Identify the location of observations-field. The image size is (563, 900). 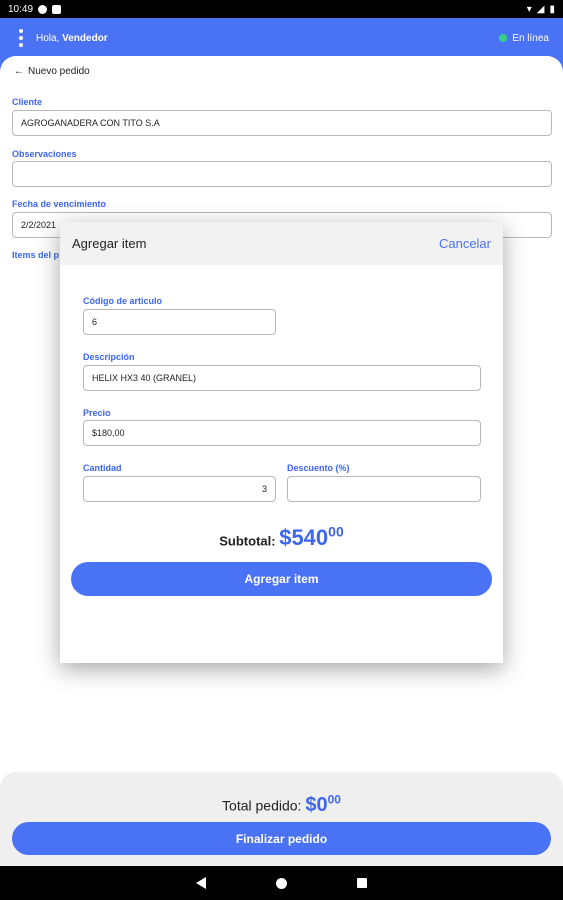
(282, 174).